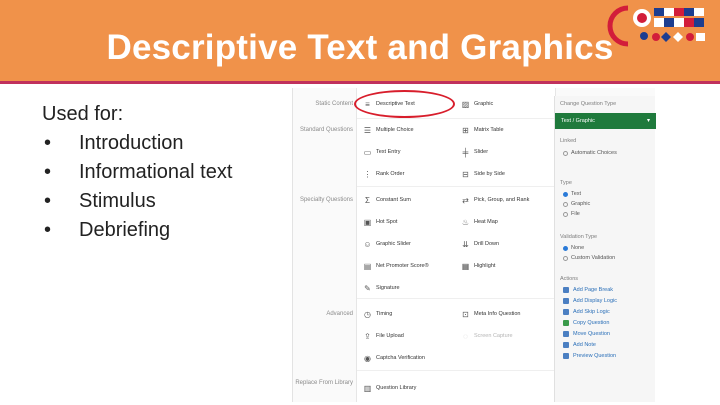 This screenshot has height=405, width=720. I want to click on captcha-icon: ◉, so click(367, 358).